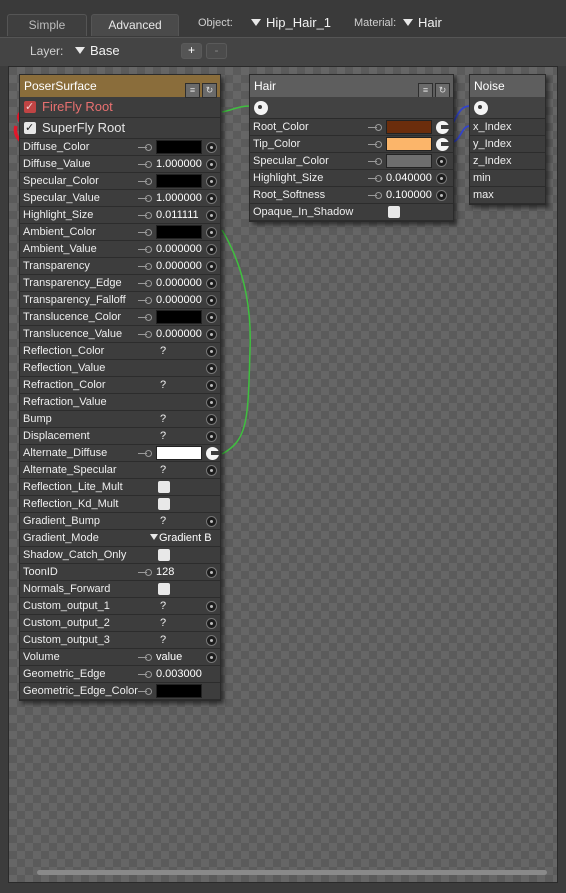 The image size is (566, 893). Describe the element at coordinates (120, 470) in the screenshot. I see `param-row: Alternate_Specular?` at that location.